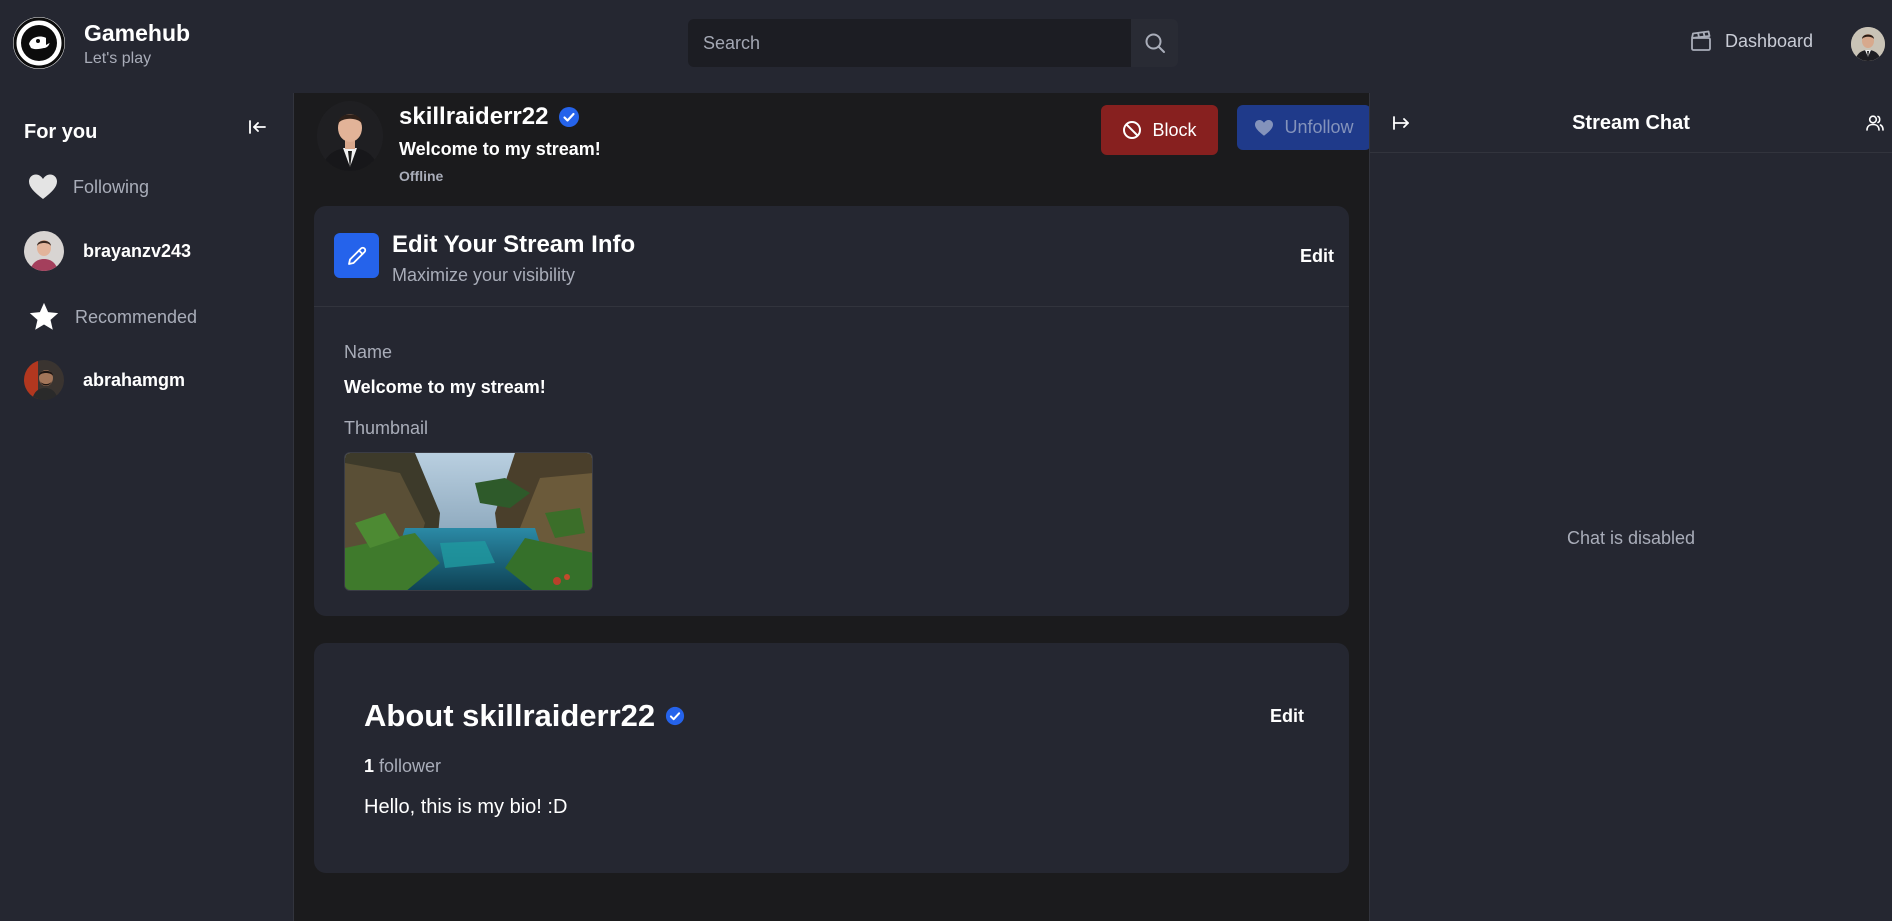 The height and width of the screenshot is (921, 1892). I want to click on about-title: About skillraiderr22, so click(524, 716).